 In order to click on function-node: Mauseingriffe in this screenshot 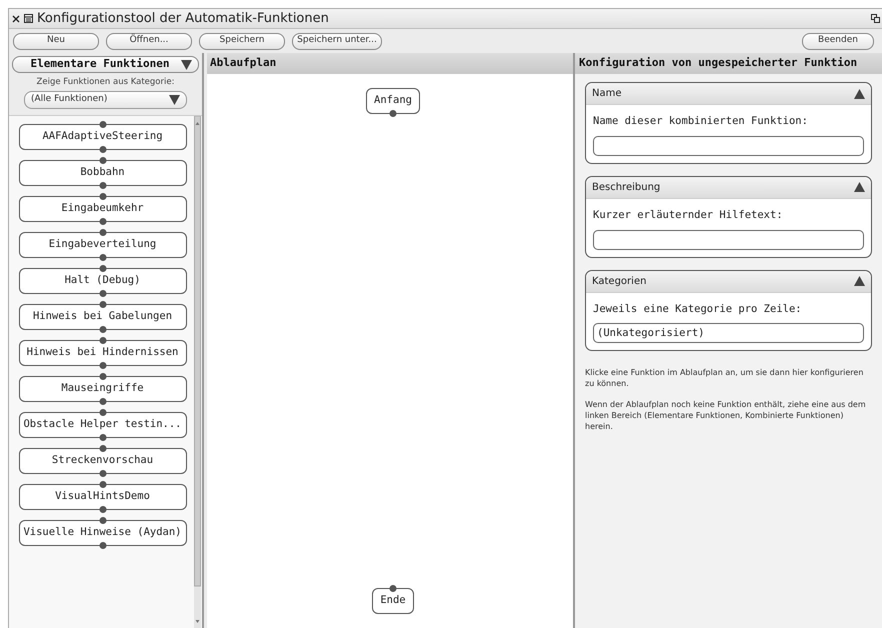, I will do `click(102, 389)`.